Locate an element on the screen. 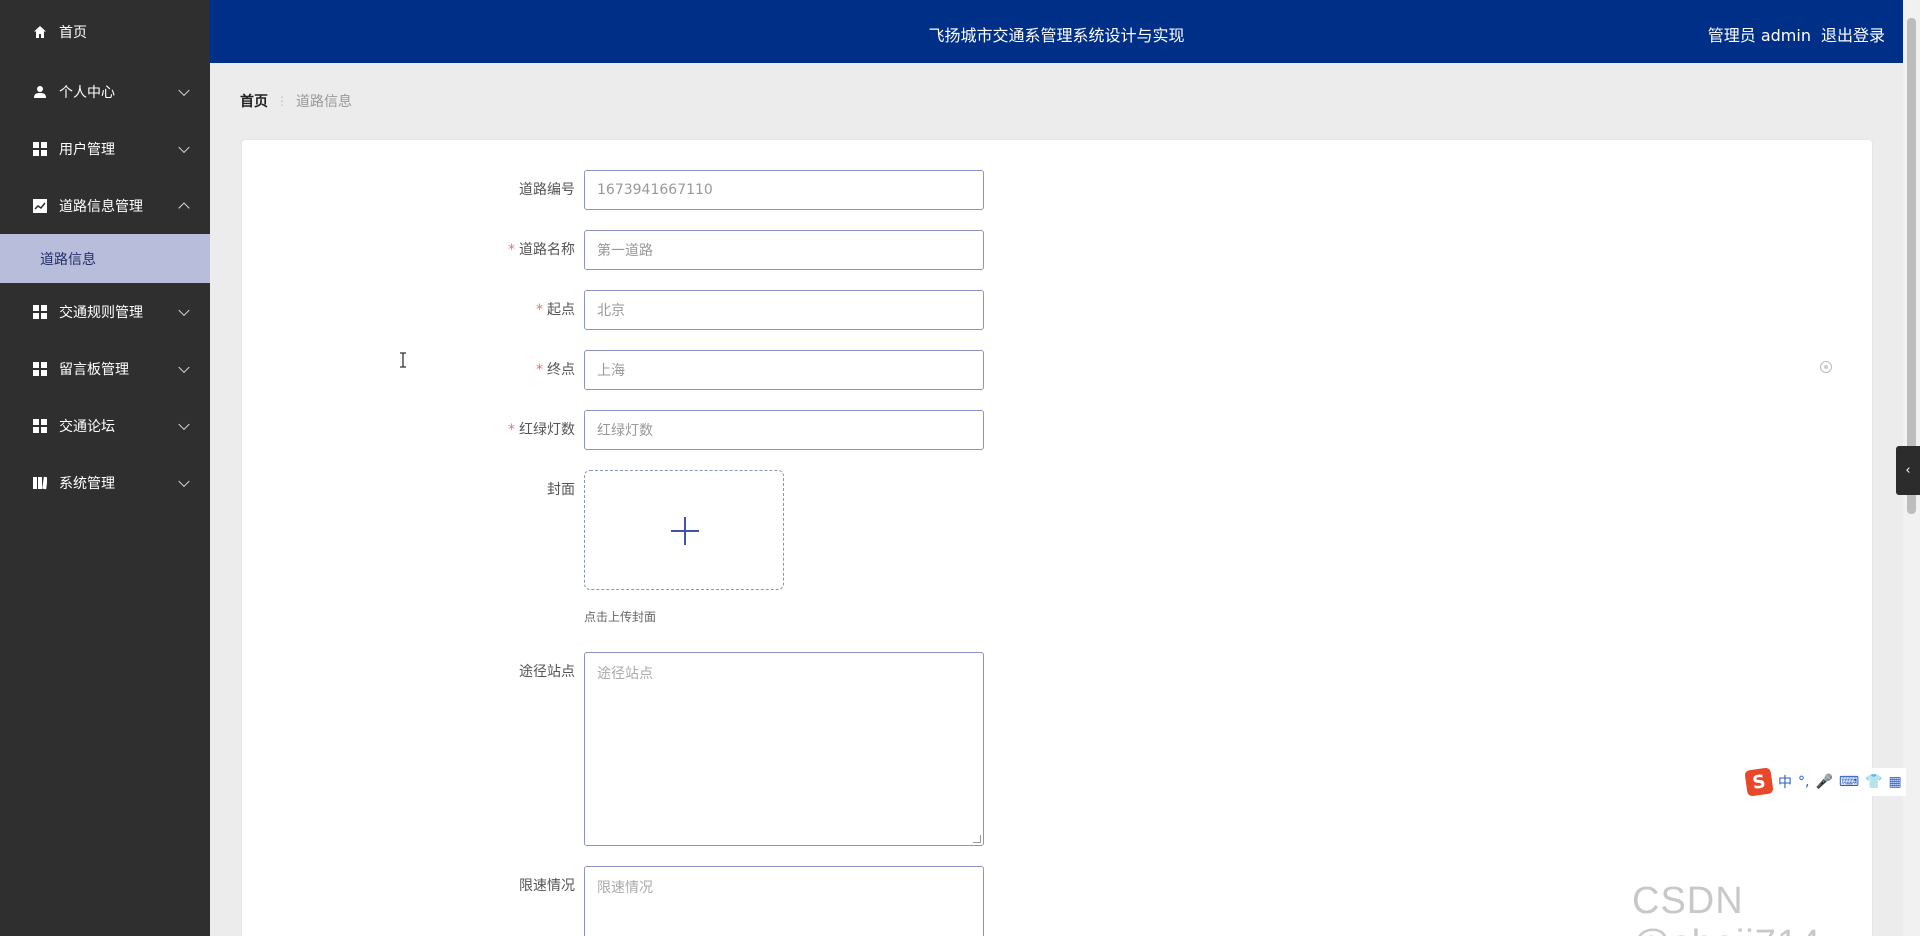  ime-chinese-toggle: 中 is located at coordinates (1785, 782).